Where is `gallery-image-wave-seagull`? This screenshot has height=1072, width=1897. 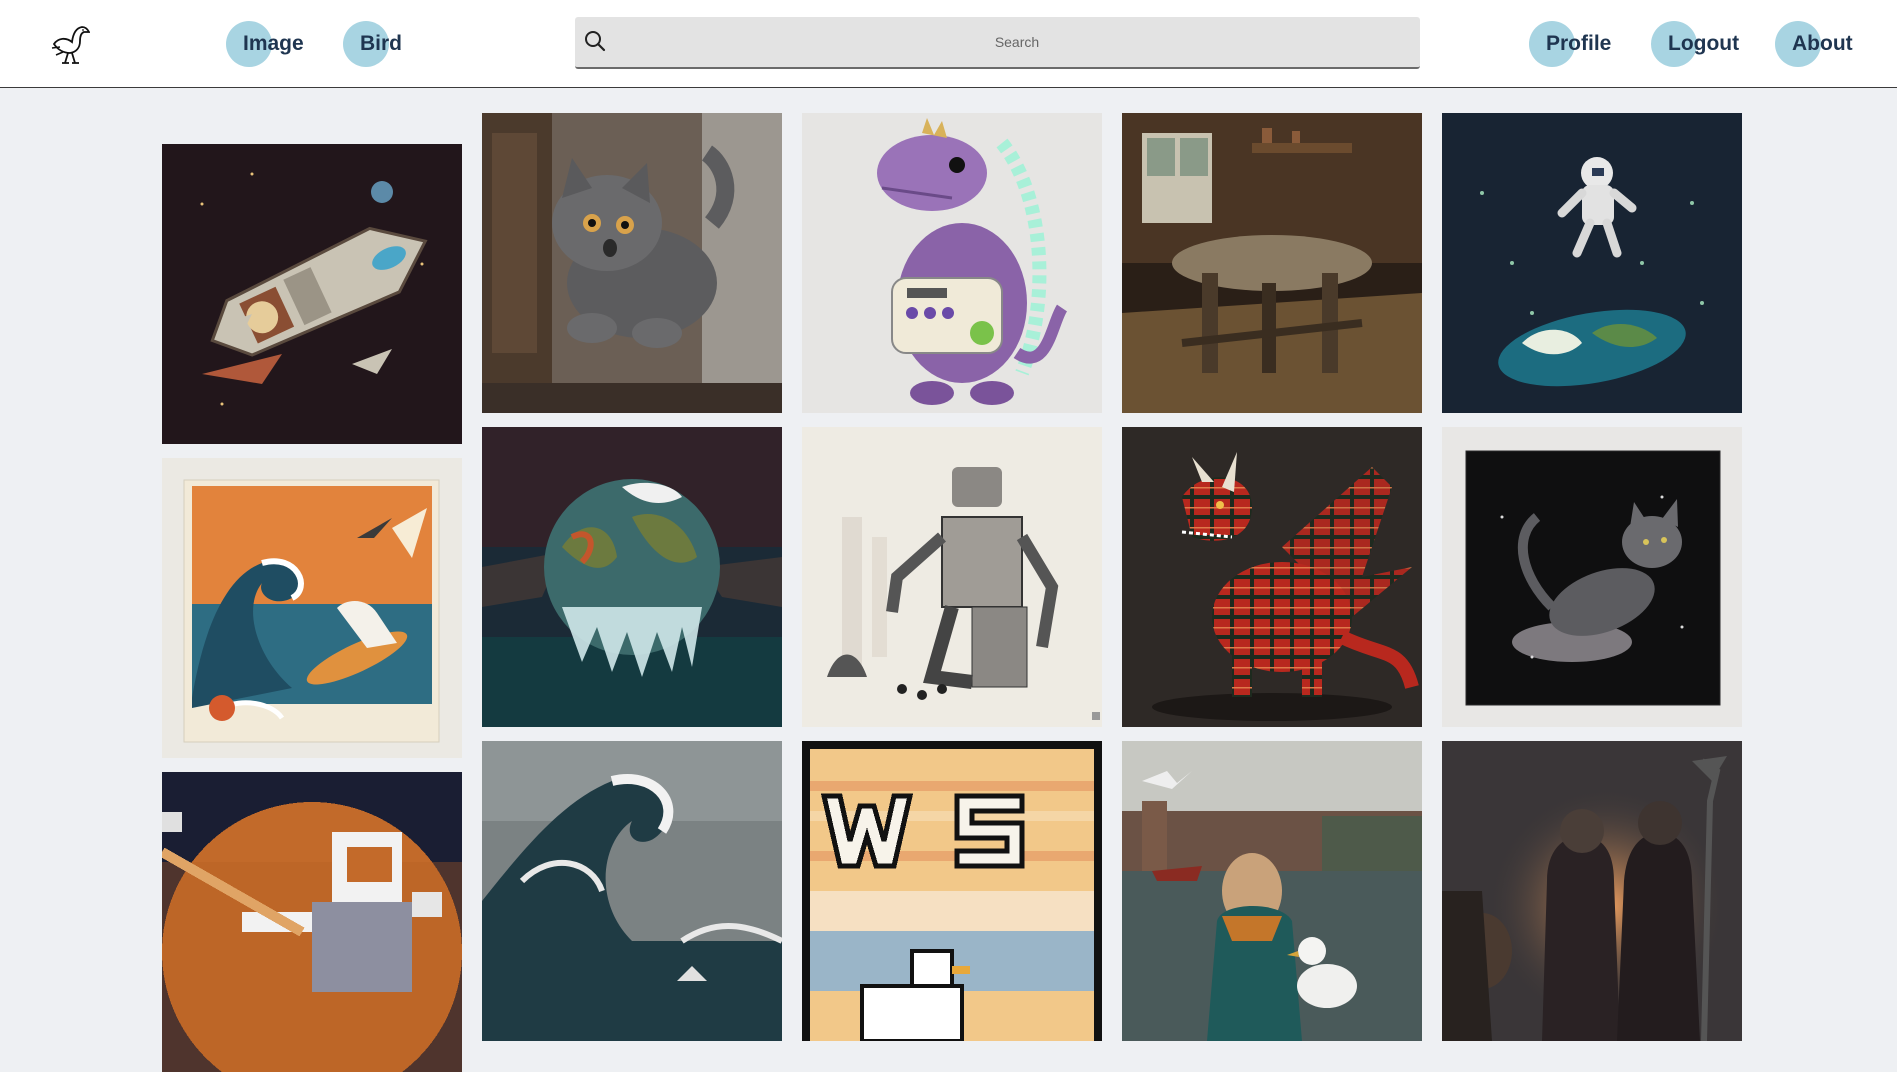
gallery-image-wave-seagull is located at coordinates (312, 608).